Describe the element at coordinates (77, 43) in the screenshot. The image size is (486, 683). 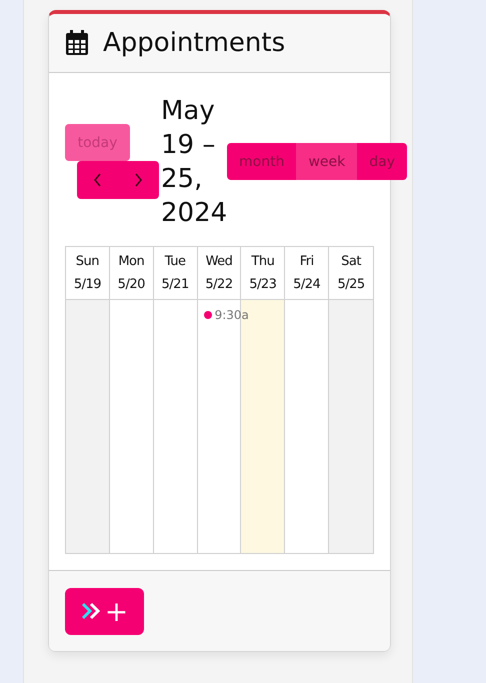
I see `calendar-icon` at that location.